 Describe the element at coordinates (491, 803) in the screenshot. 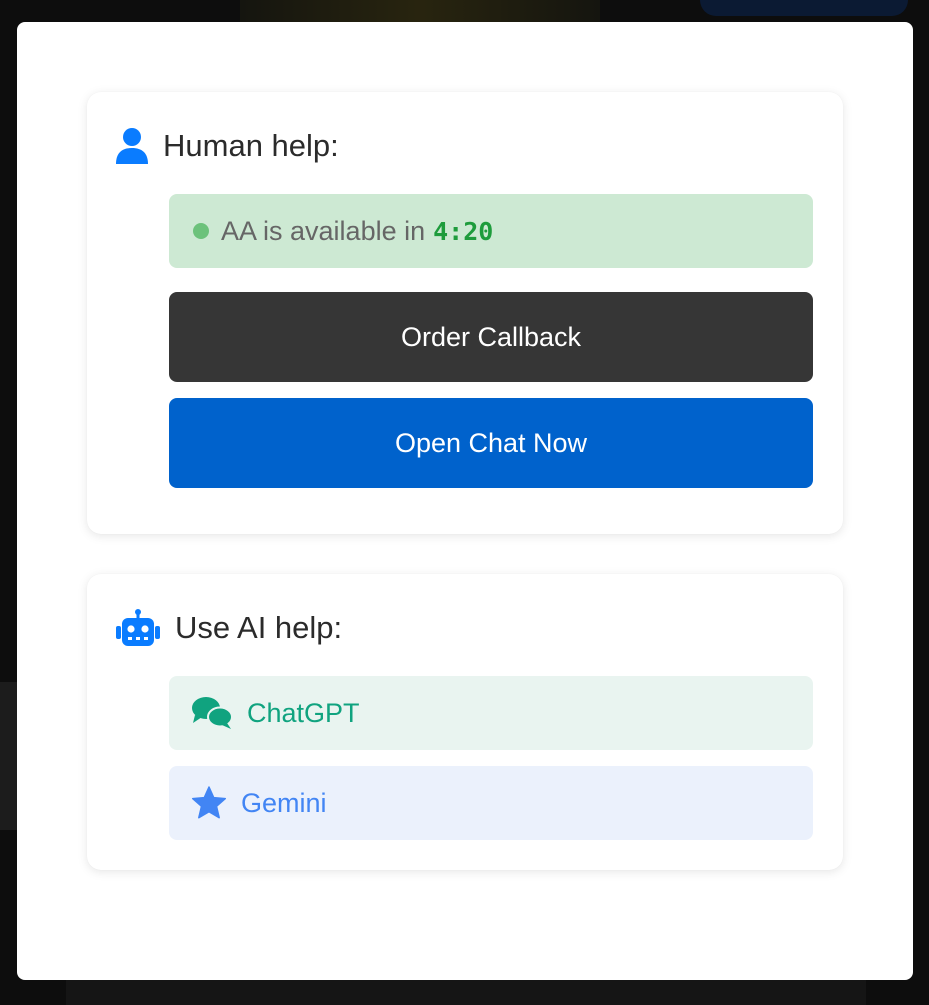

I see `gemini-option: Gemini` at that location.